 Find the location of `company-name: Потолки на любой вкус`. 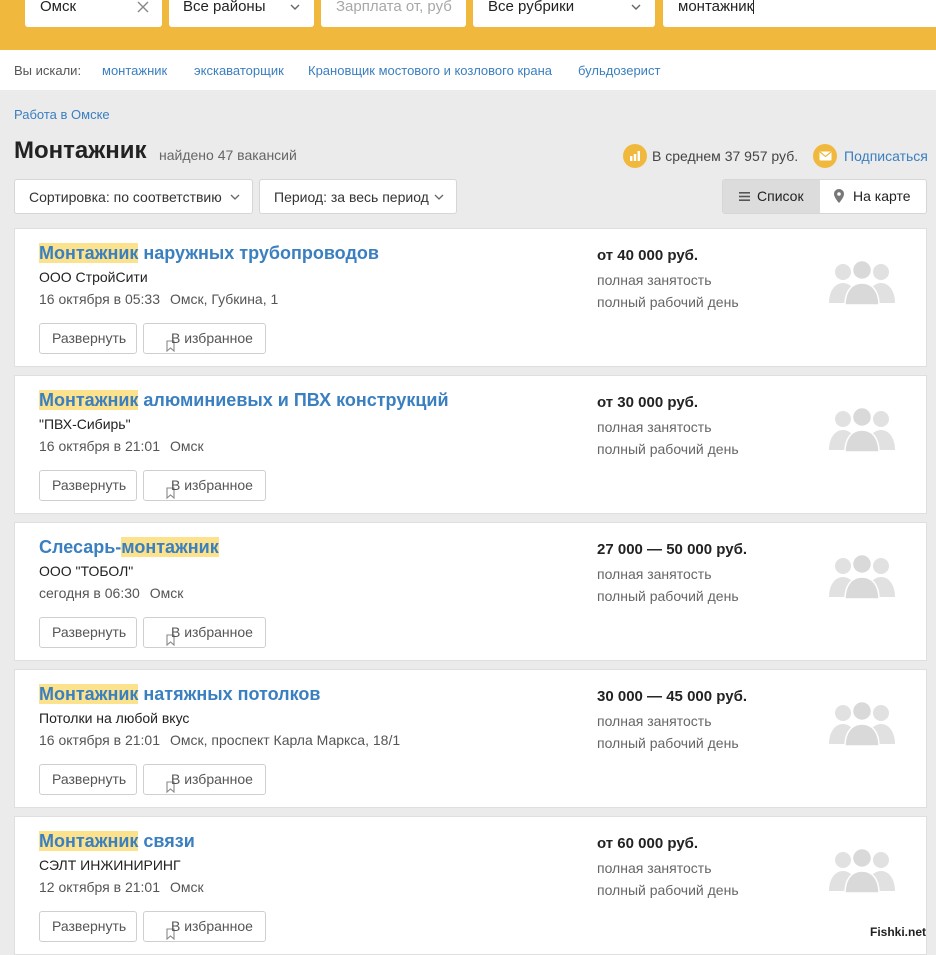

company-name: Потолки на любой вкус is located at coordinates (114, 718).